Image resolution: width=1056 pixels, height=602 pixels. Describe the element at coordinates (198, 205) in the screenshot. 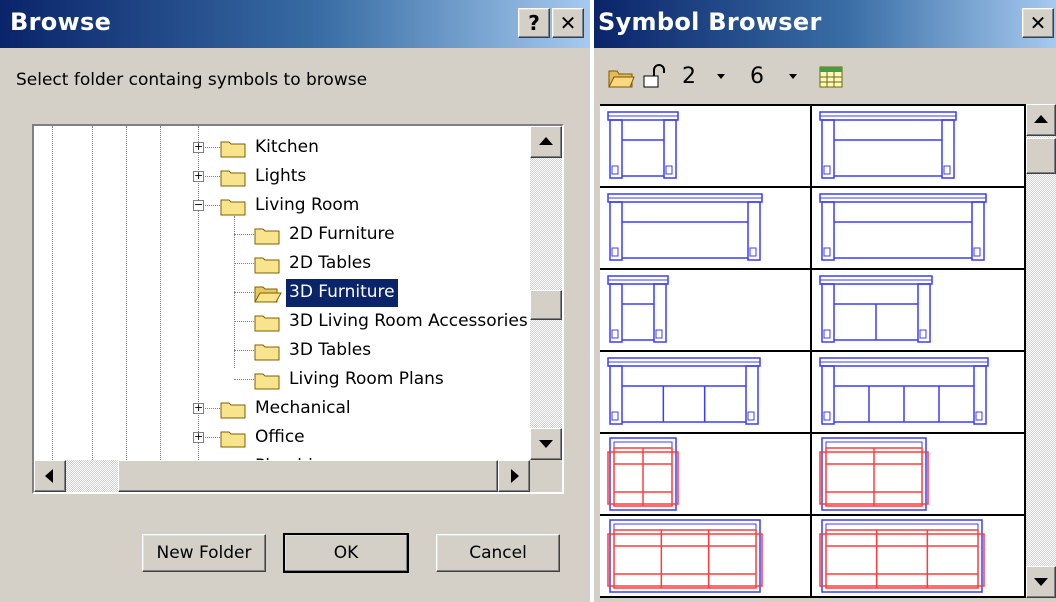

I see `collapse-icon: −` at that location.